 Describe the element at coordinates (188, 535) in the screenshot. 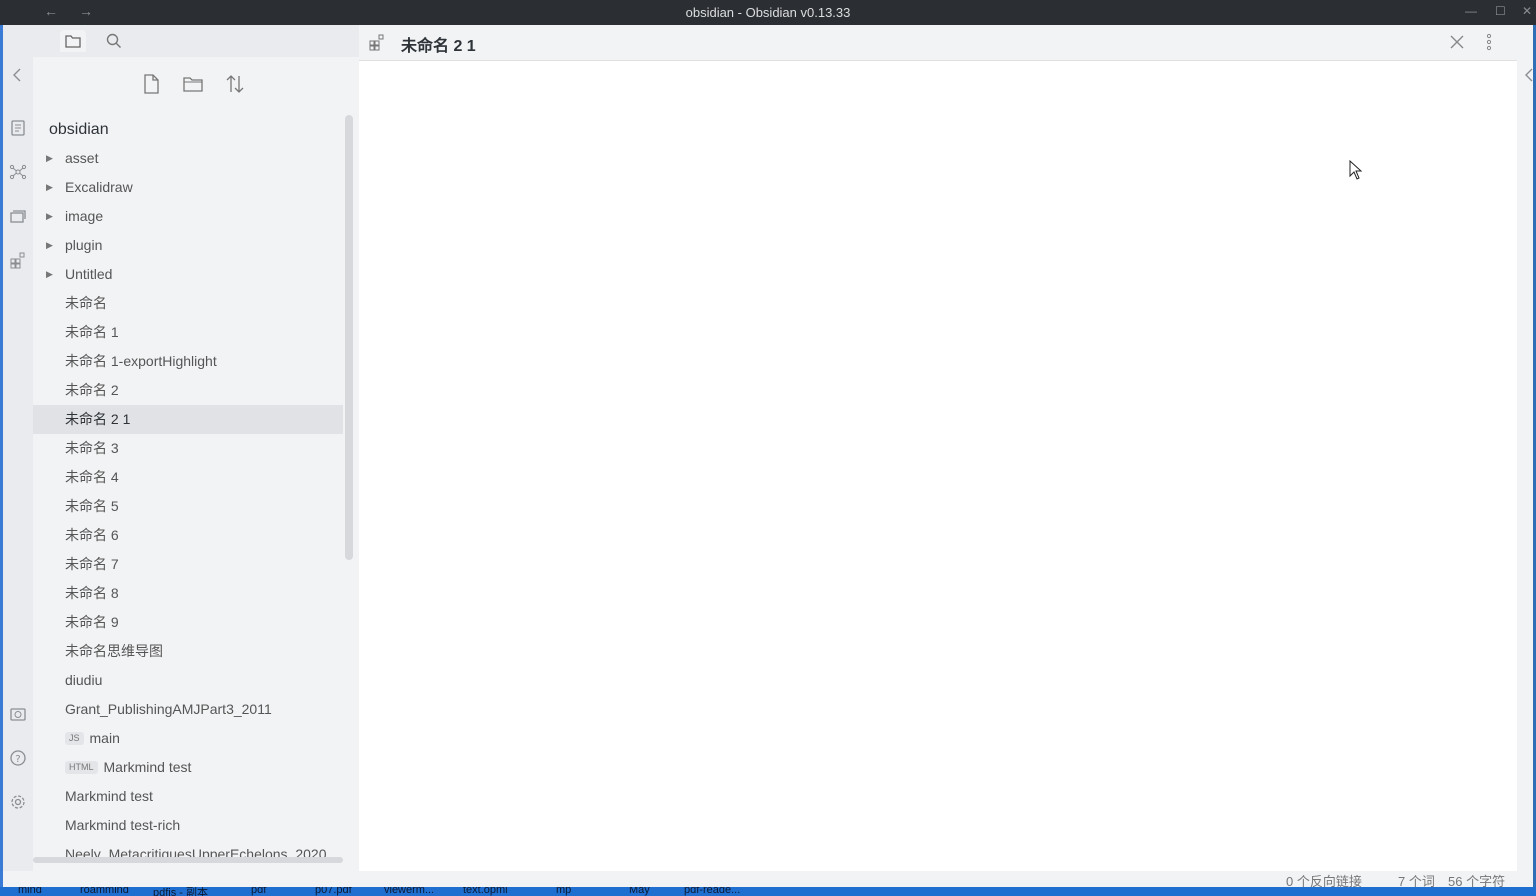

I see `file-item: 未命名 6` at that location.